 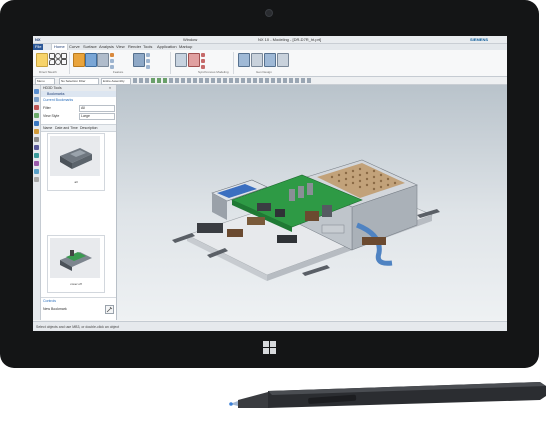 I want to click on roles-icon, so click(x=36, y=163).